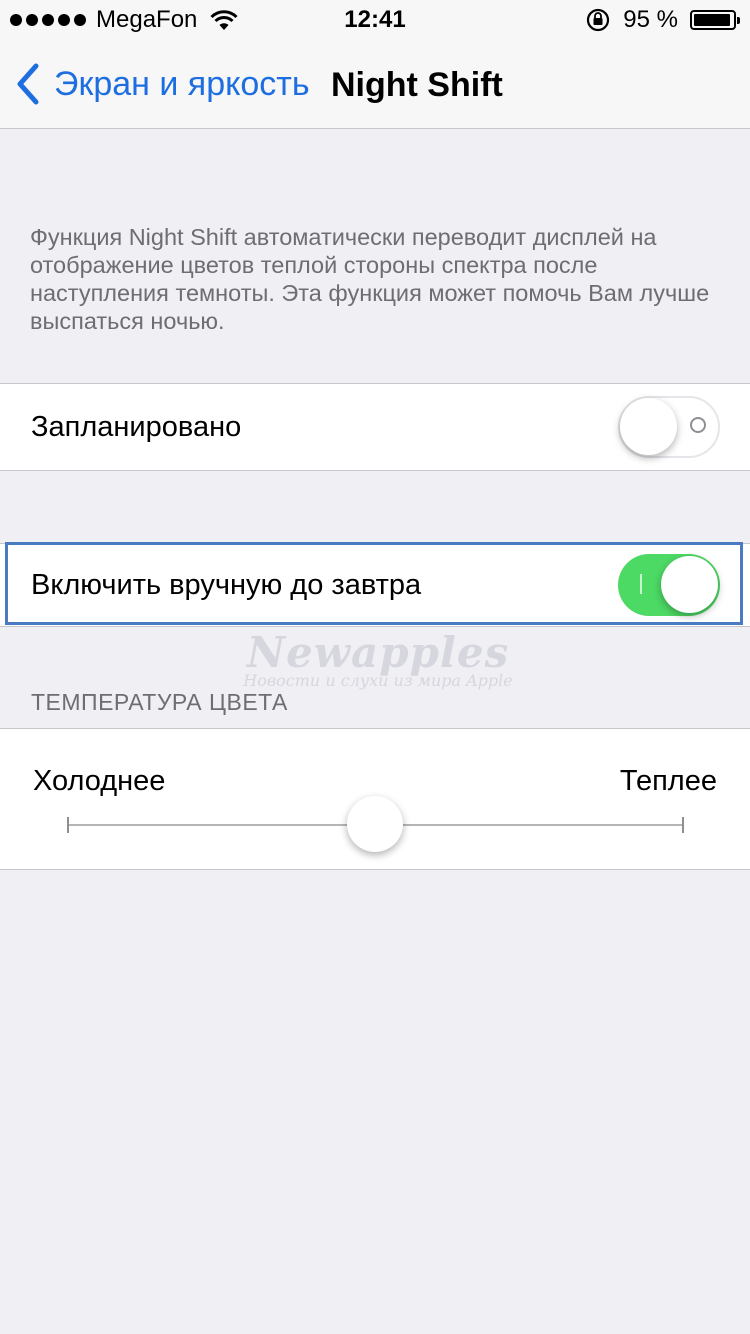 The image size is (750, 1334). Describe the element at coordinates (159, 702) in the screenshot. I see `temperature-section-header: ТЕМПЕРАТУРА ЦВЕТА` at that location.